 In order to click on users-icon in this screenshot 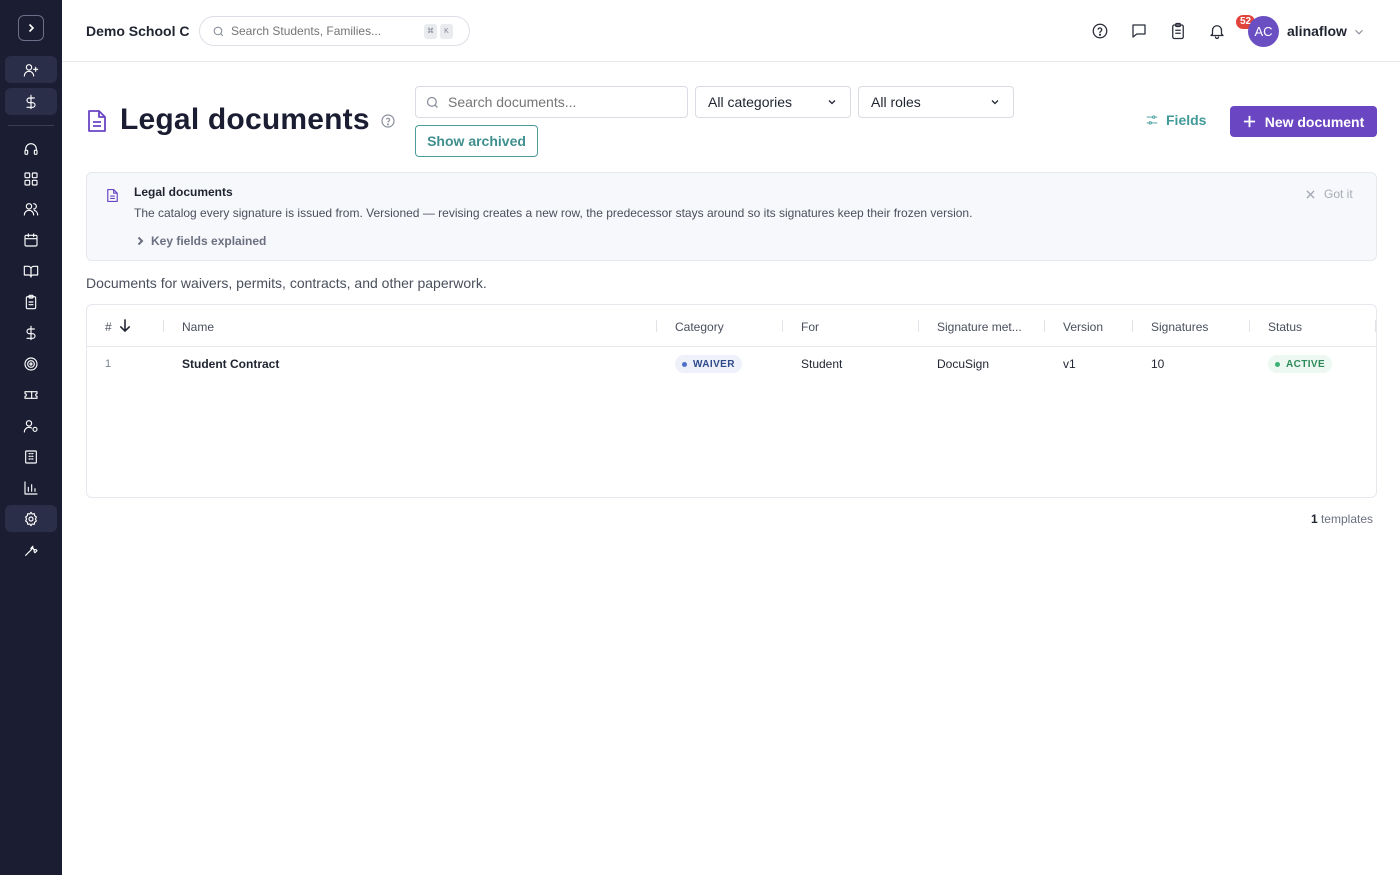, I will do `click(31, 209)`.